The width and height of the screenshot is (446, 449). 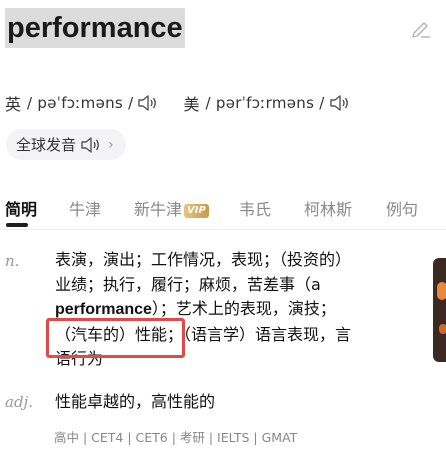 I want to click on definition-adjective: 性能卓越的，高性能的, so click(x=135, y=401).